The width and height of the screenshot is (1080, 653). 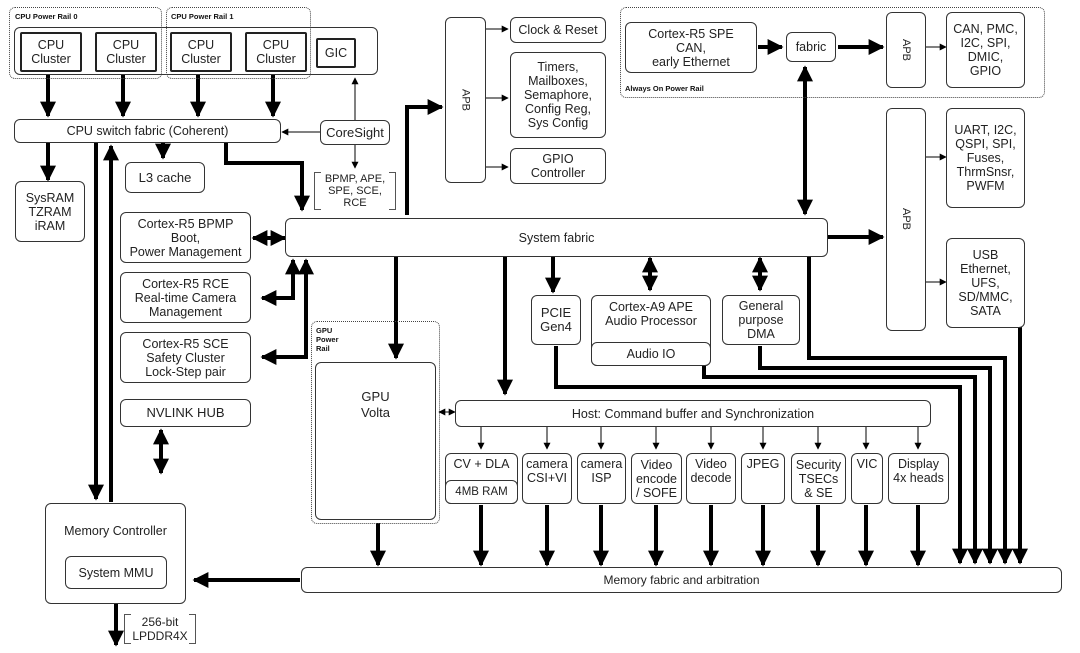 I want to click on aon-fabric: fabric, so click(x=811, y=47).